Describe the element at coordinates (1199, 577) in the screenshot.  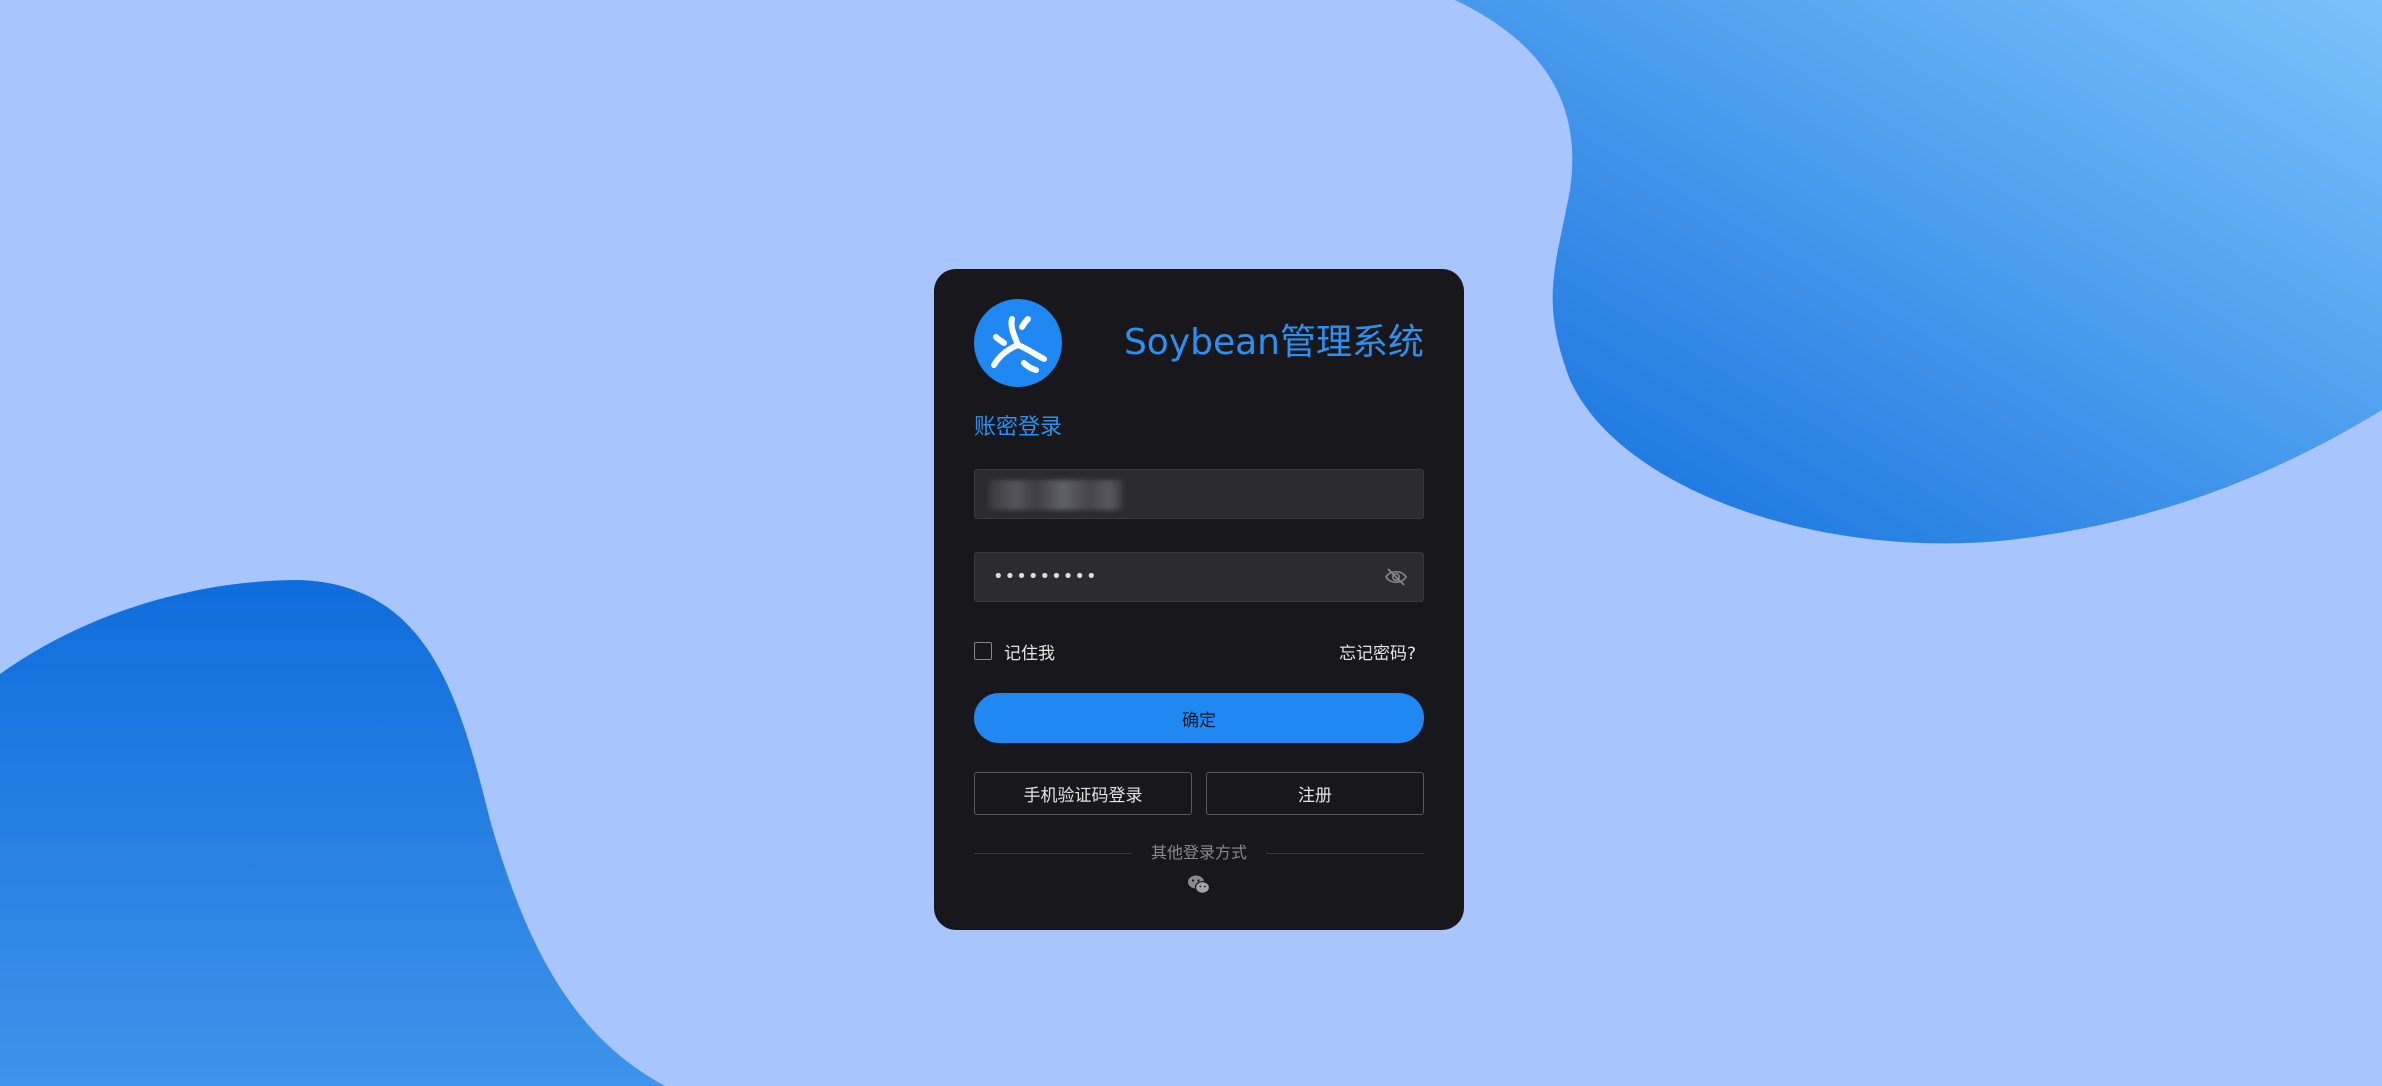
I see `password-input: •••••••••` at that location.